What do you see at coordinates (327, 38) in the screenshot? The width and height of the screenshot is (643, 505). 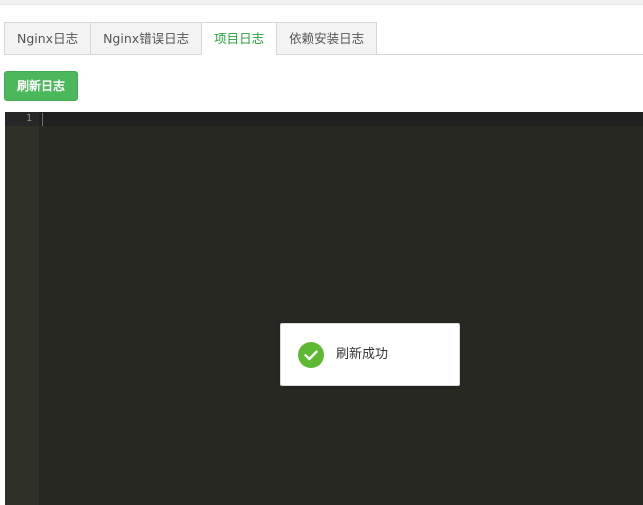 I see `tab-dependency-install-log: 依赖安装日志` at bounding box center [327, 38].